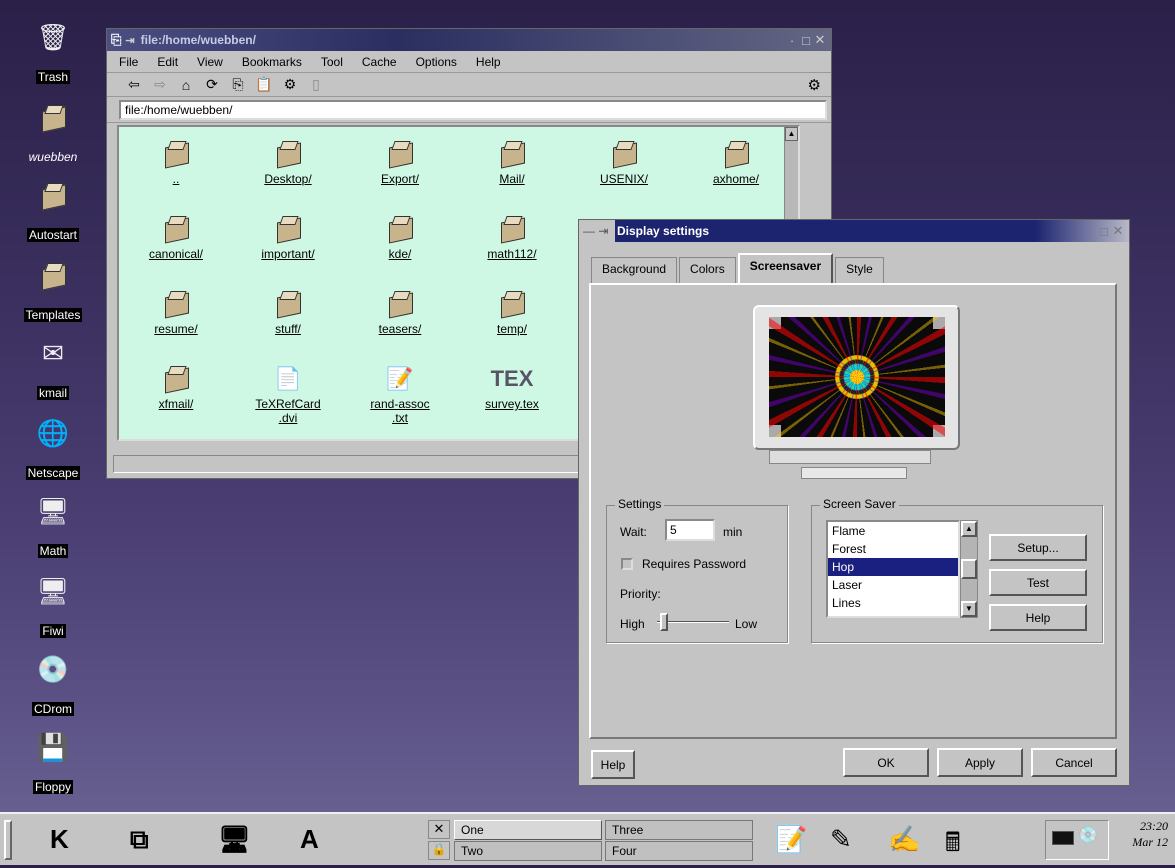 This screenshot has width=1175, height=868. I want to click on file-item: xfmail/, so click(176, 386).